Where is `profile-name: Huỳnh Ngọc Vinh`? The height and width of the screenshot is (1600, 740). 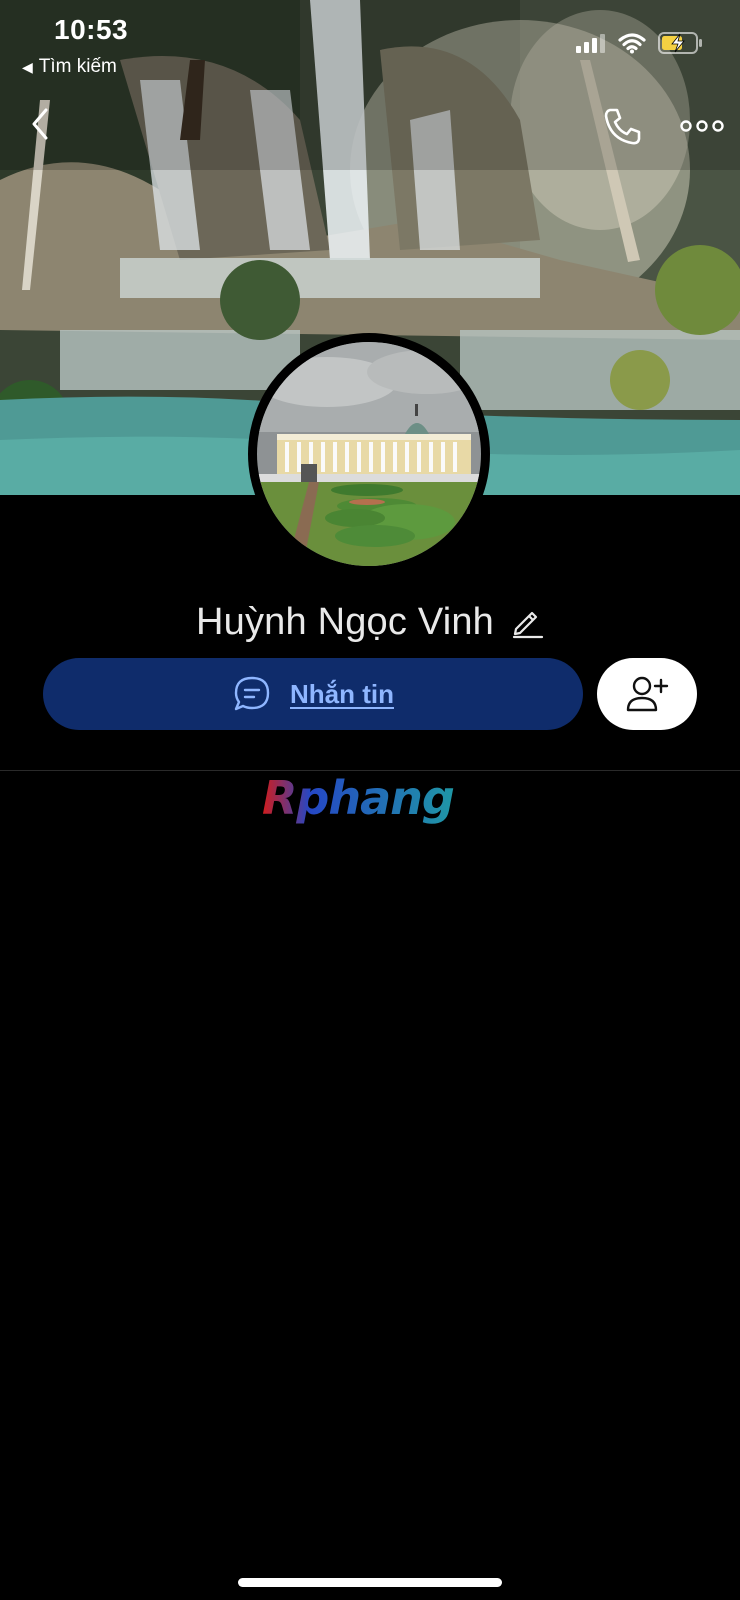
profile-name: Huỳnh Ngọc Vinh is located at coordinates (345, 621).